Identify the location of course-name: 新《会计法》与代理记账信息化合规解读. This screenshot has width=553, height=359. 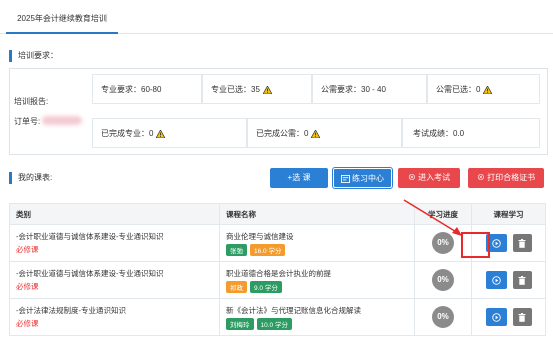
(293, 310).